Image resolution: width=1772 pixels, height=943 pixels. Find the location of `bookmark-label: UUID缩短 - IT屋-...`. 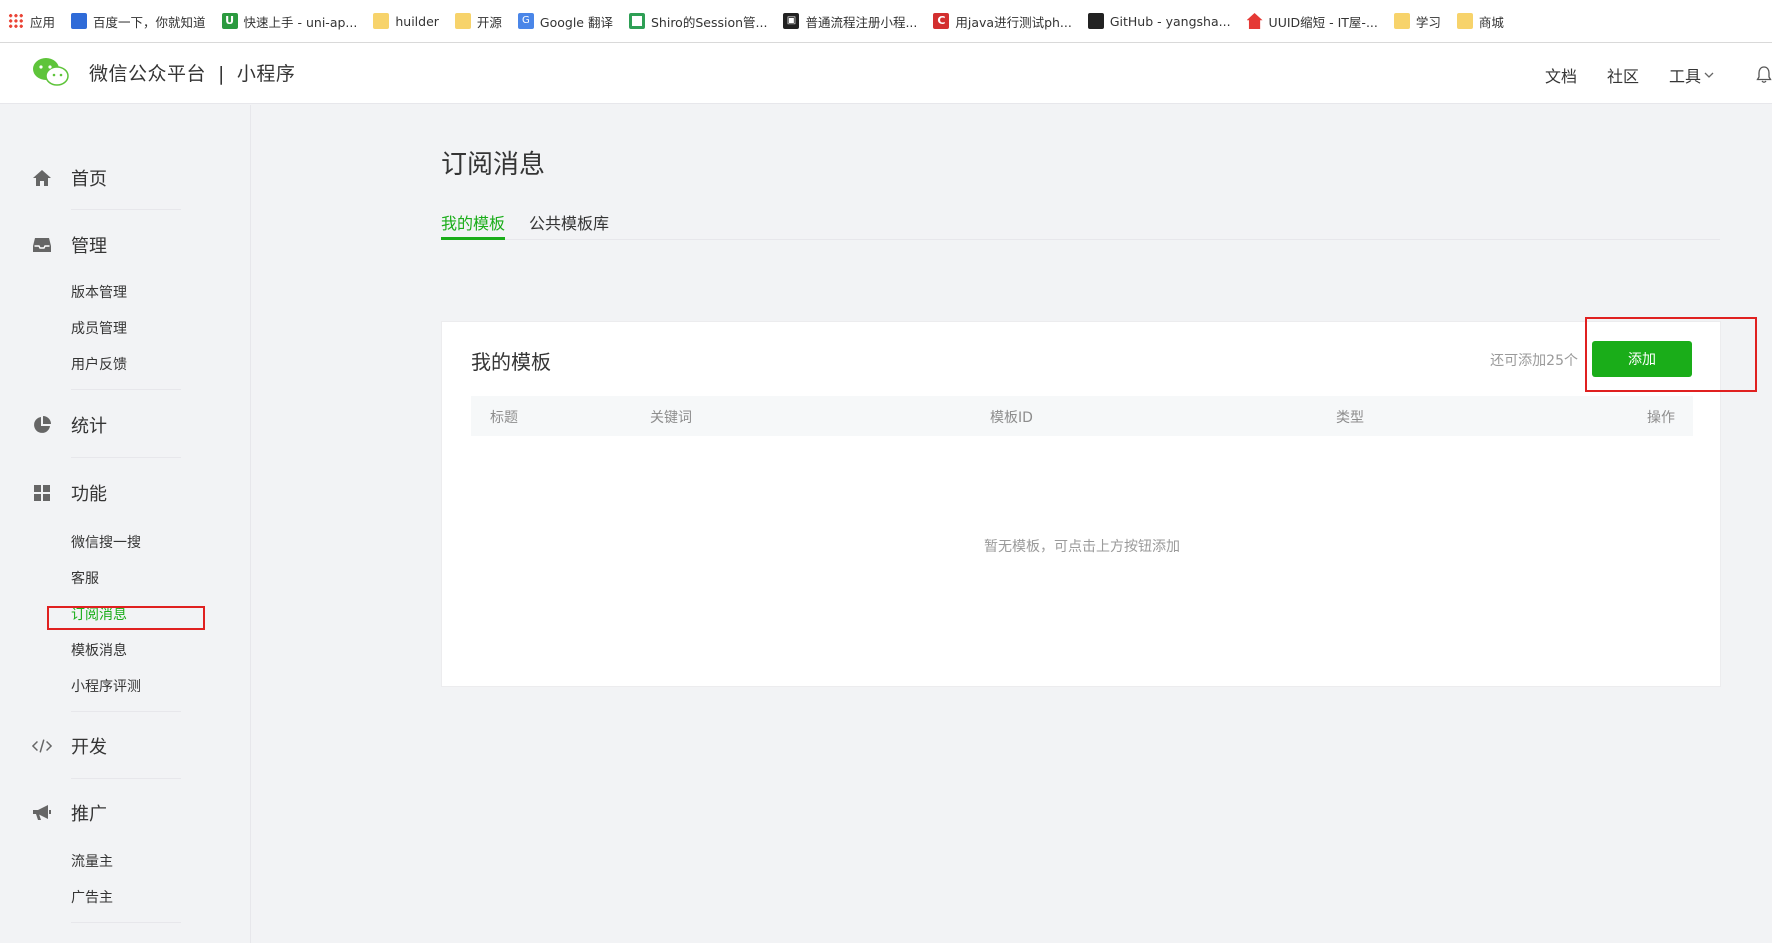

bookmark-label: UUID缩短 - IT屋-... is located at coordinates (1323, 22).